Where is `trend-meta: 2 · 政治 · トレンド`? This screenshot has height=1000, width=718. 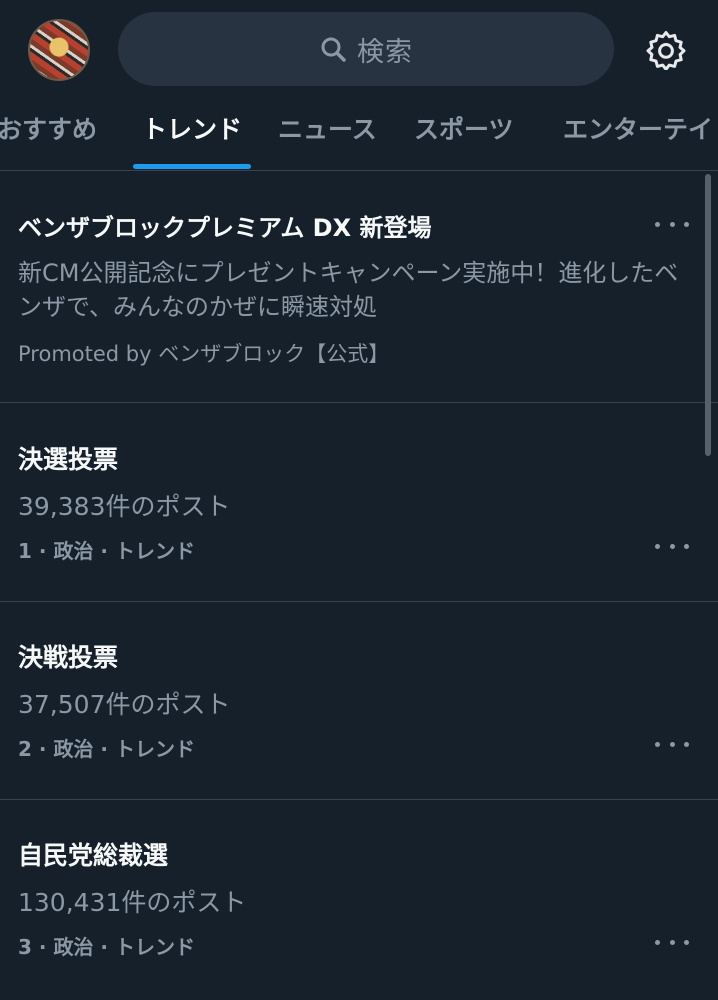 trend-meta: 2 · 政治 · トレンド is located at coordinates (106, 749).